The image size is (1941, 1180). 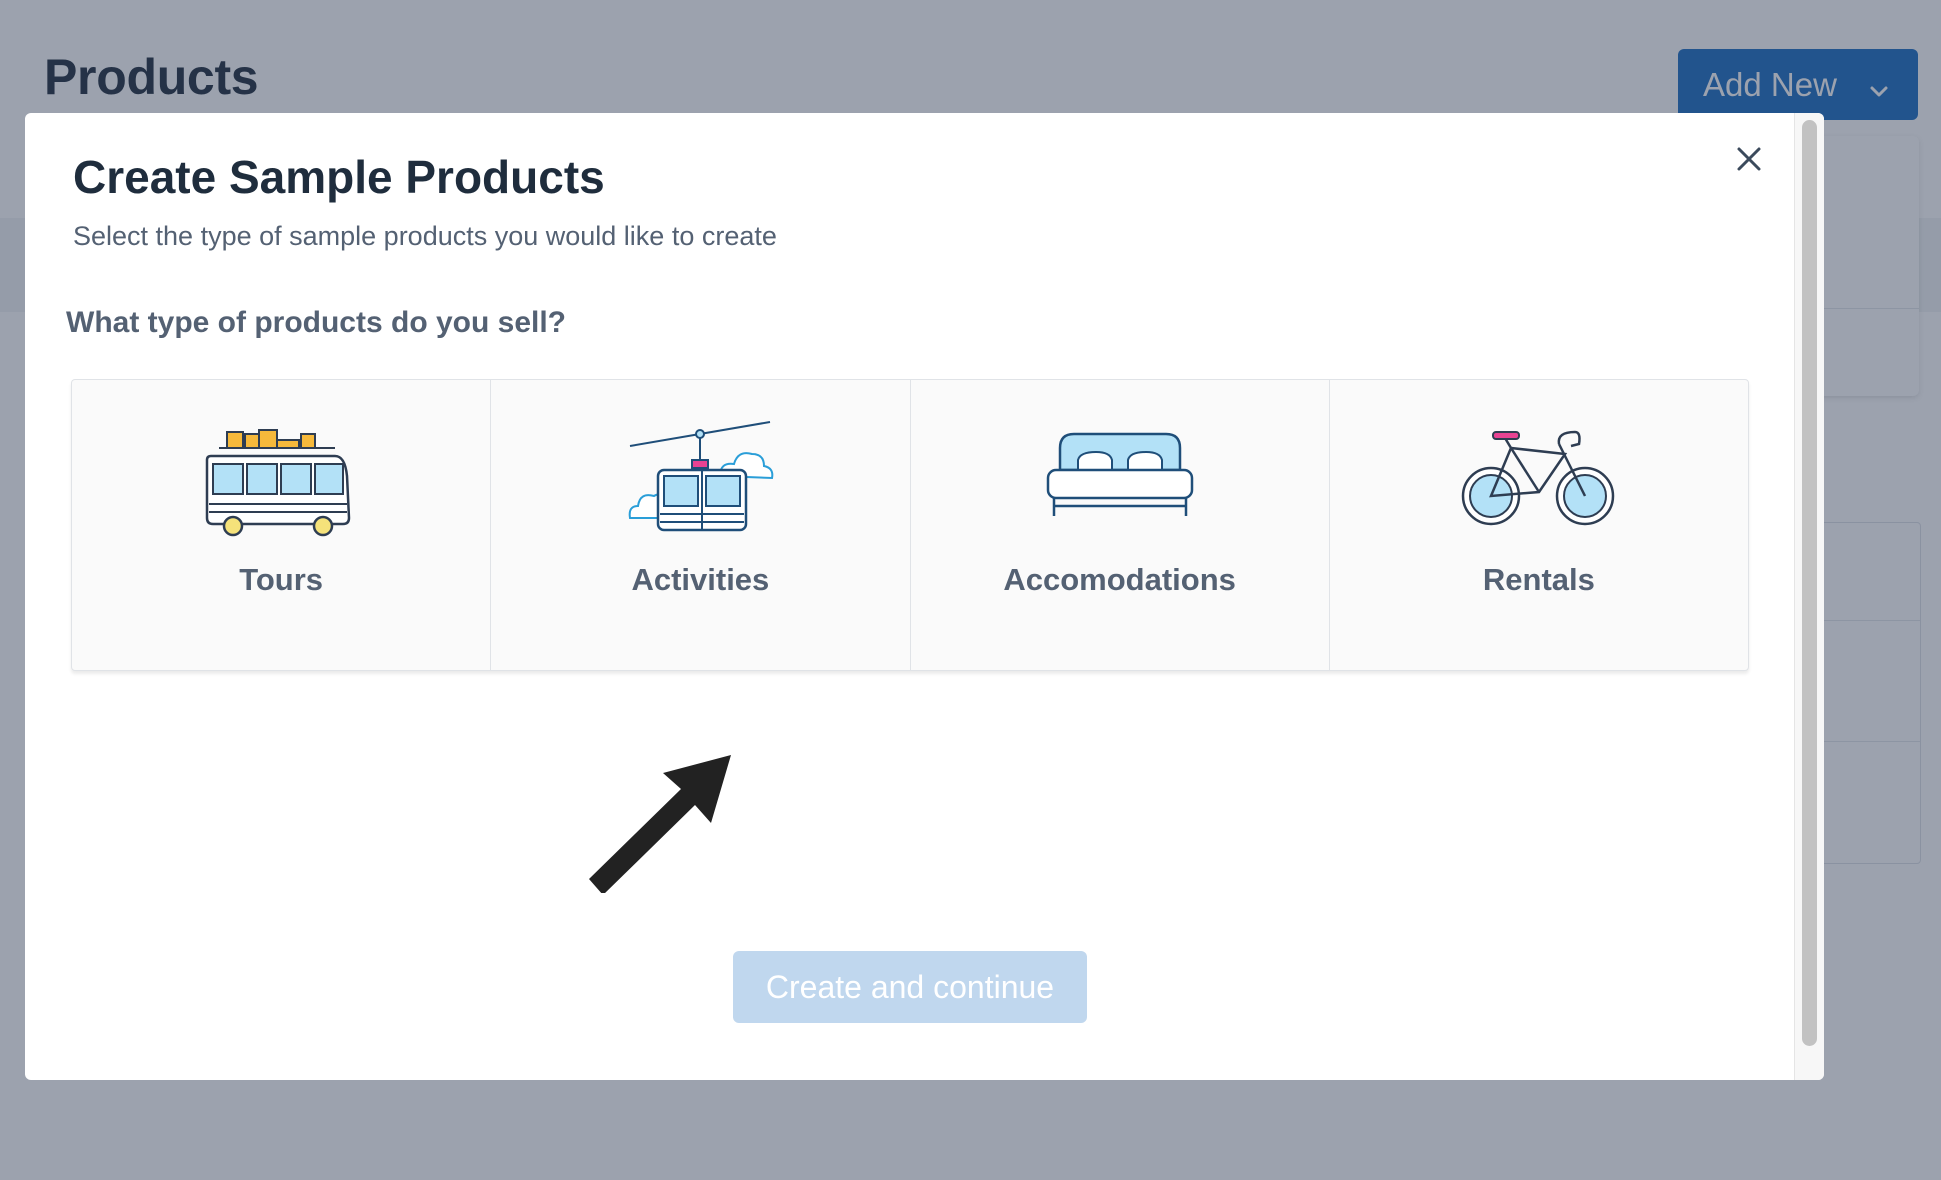 I want to click on option-label: Accomodations, so click(x=1119, y=579).